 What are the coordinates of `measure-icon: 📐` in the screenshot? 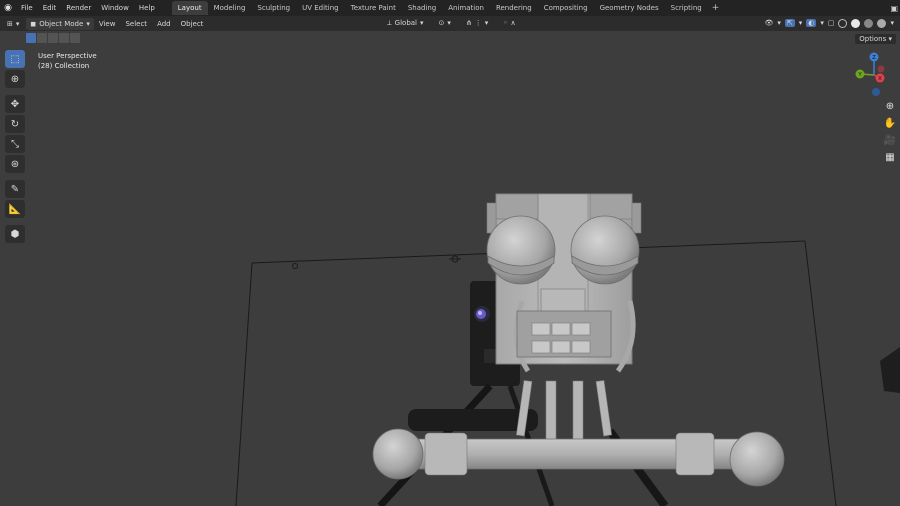 It's located at (15, 209).